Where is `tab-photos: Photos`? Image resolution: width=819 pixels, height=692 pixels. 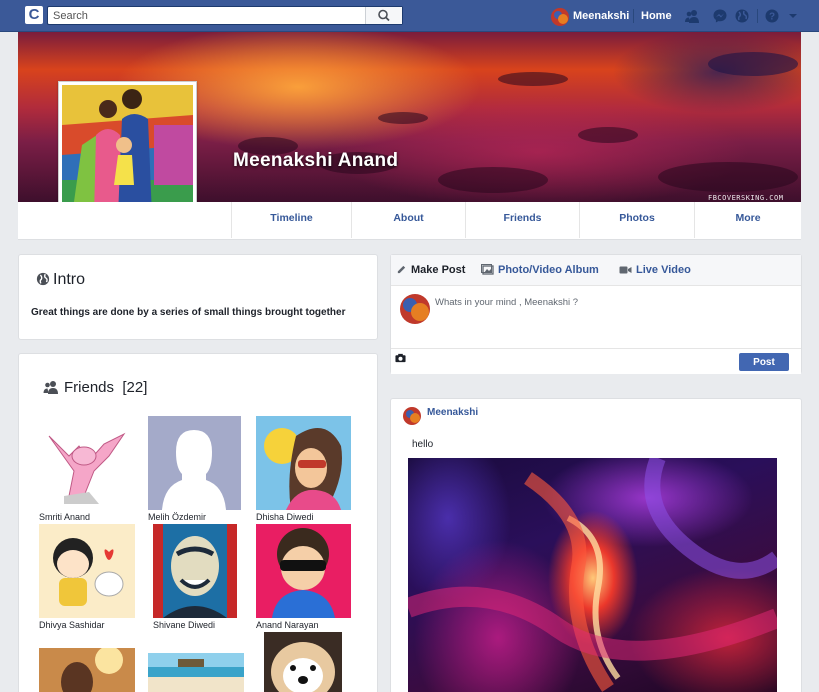 tab-photos: Photos is located at coordinates (636, 220).